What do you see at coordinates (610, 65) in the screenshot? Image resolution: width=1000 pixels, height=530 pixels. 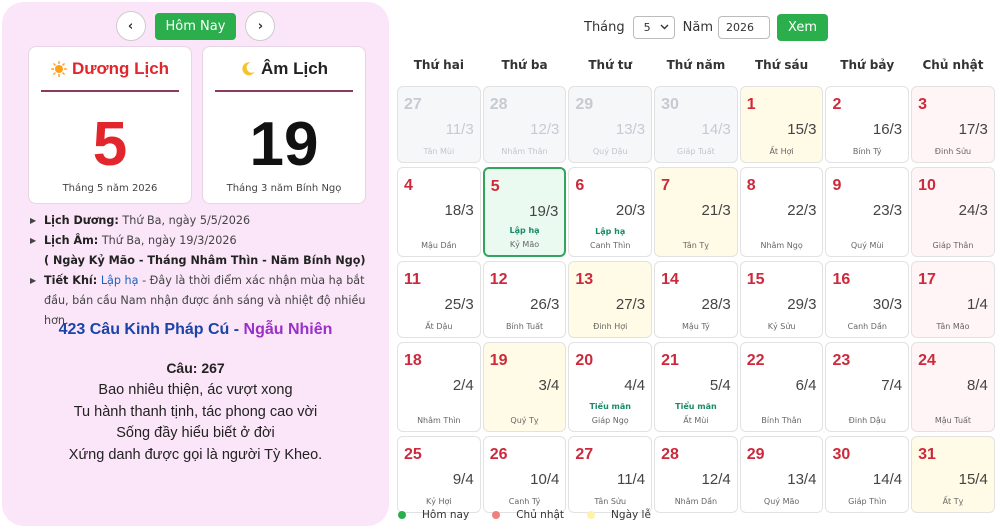 I see `weekday-label: Thứ tư` at bounding box center [610, 65].